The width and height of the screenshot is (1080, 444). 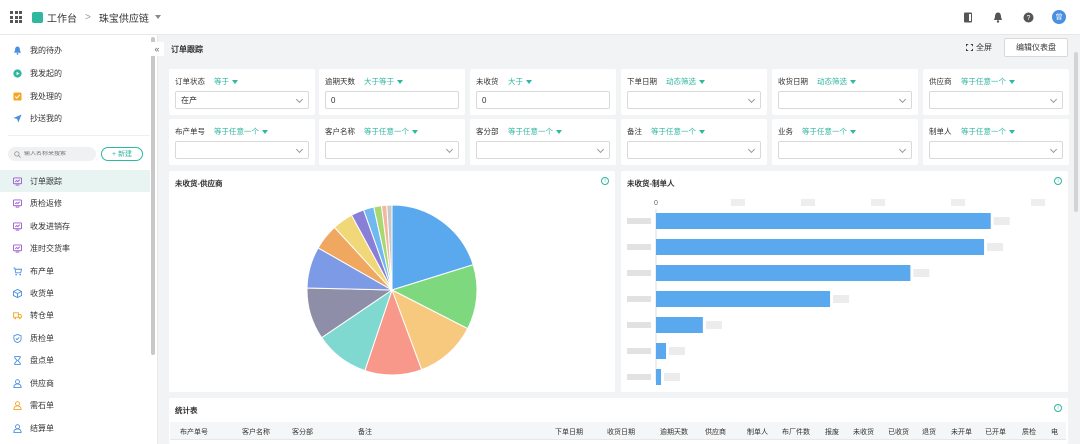 What do you see at coordinates (16, 17) in the screenshot?
I see `apps-grid-icon` at bounding box center [16, 17].